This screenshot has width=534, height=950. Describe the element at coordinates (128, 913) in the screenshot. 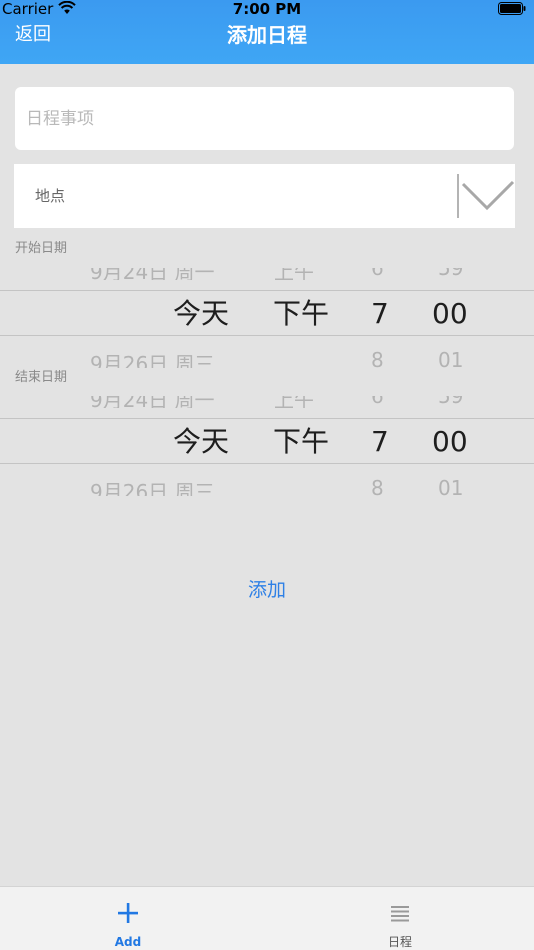

I see `plus-icon` at that location.